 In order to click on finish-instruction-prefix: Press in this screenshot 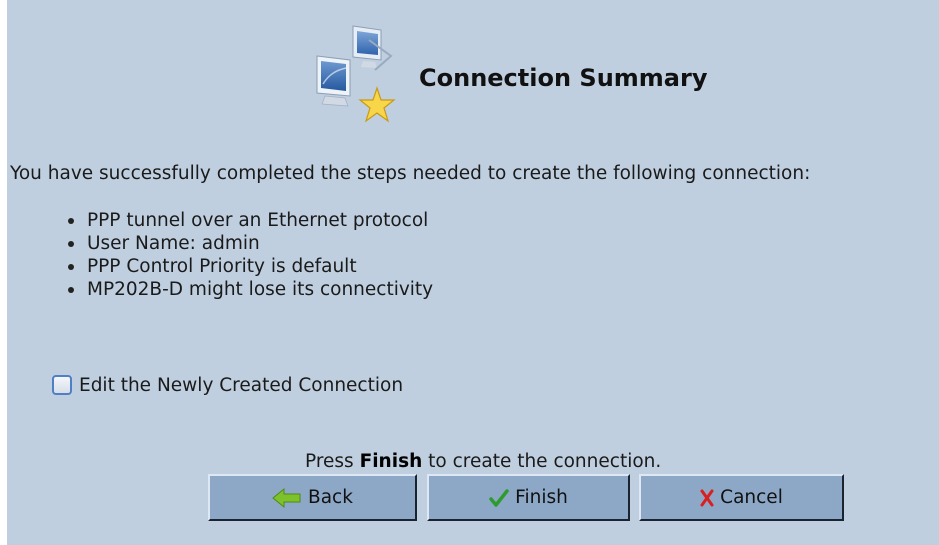, I will do `click(332, 461)`.